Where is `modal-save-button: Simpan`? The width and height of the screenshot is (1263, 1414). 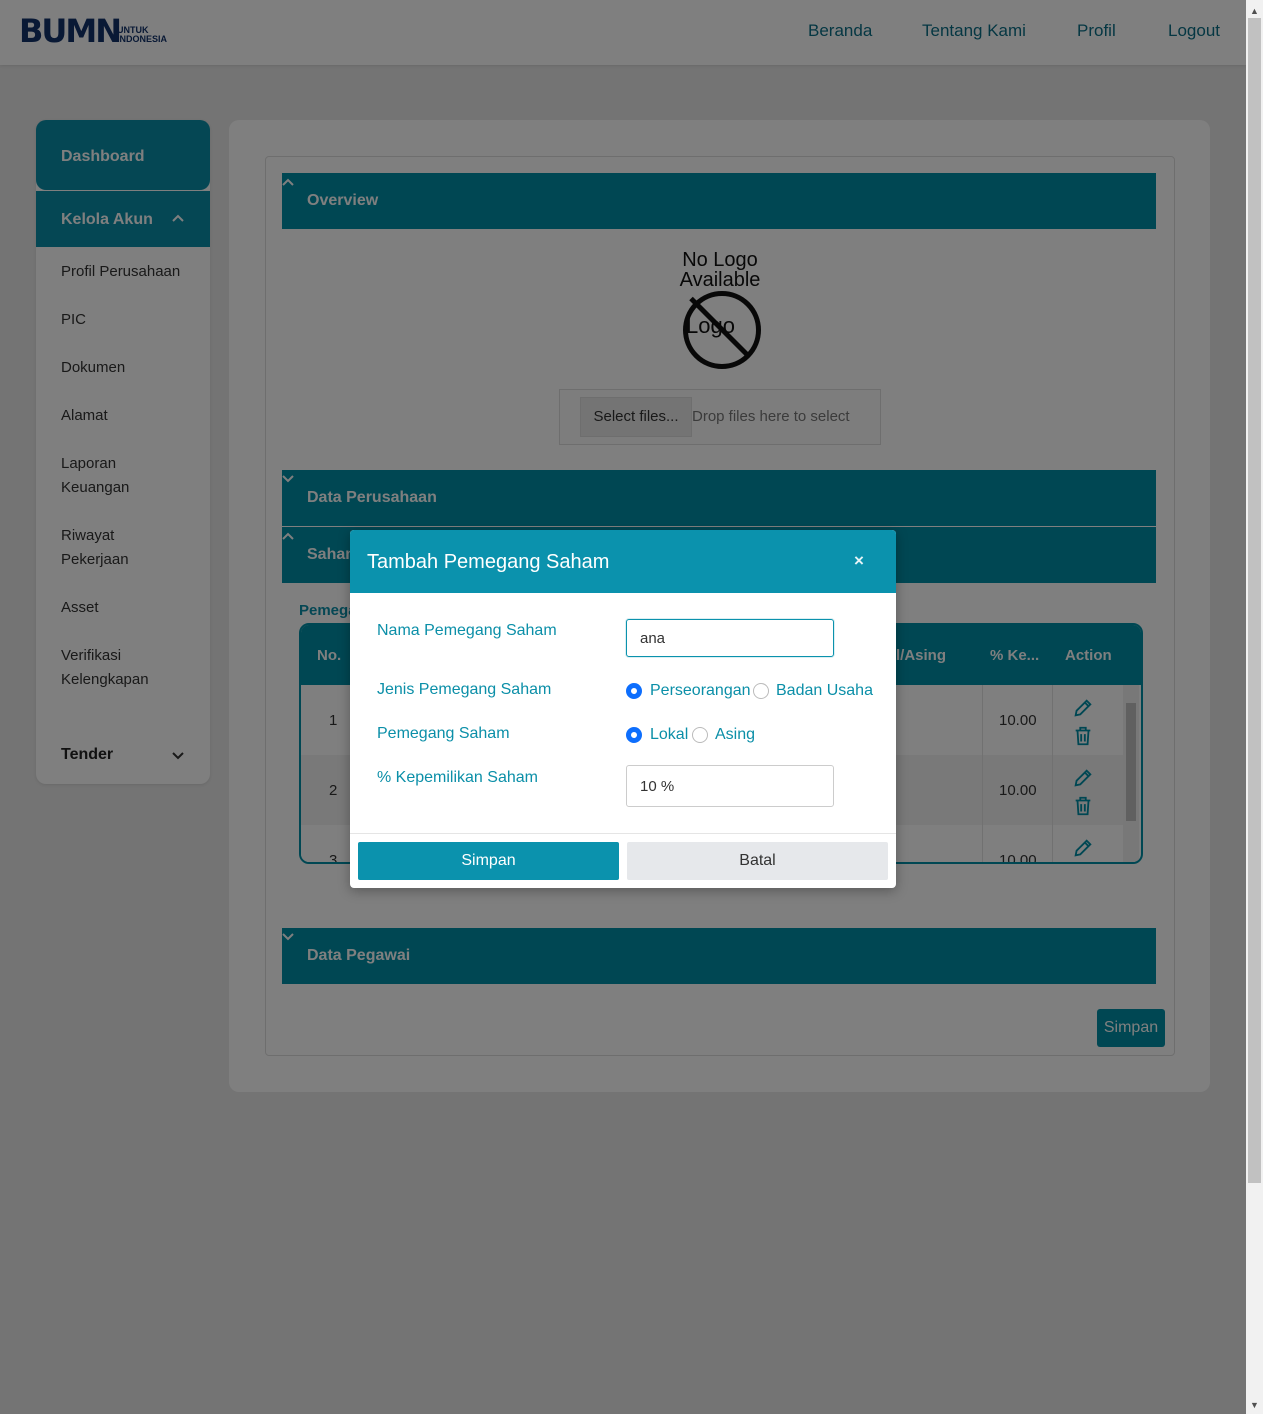 modal-save-button: Simpan is located at coordinates (488, 861).